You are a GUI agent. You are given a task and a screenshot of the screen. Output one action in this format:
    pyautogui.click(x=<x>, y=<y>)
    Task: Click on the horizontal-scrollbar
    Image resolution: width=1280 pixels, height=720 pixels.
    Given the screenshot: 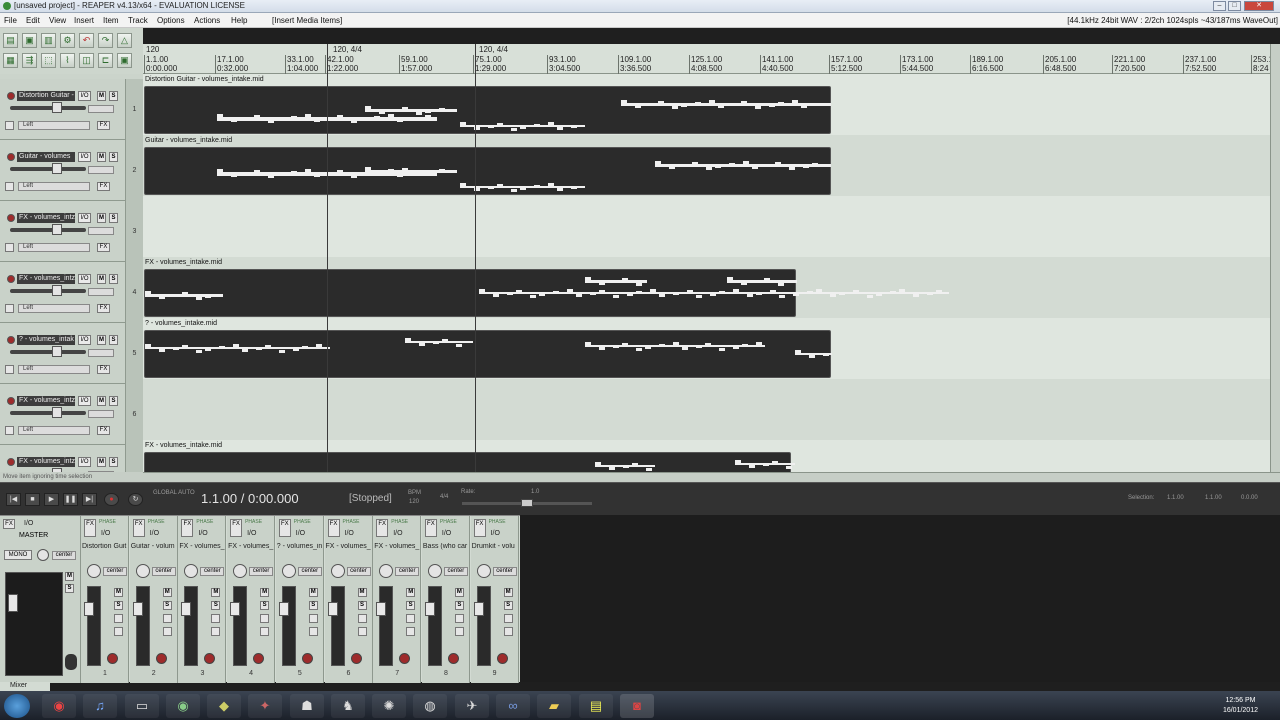 What is the action you would take?
    pyautogui.click(x=711, y=477)
    